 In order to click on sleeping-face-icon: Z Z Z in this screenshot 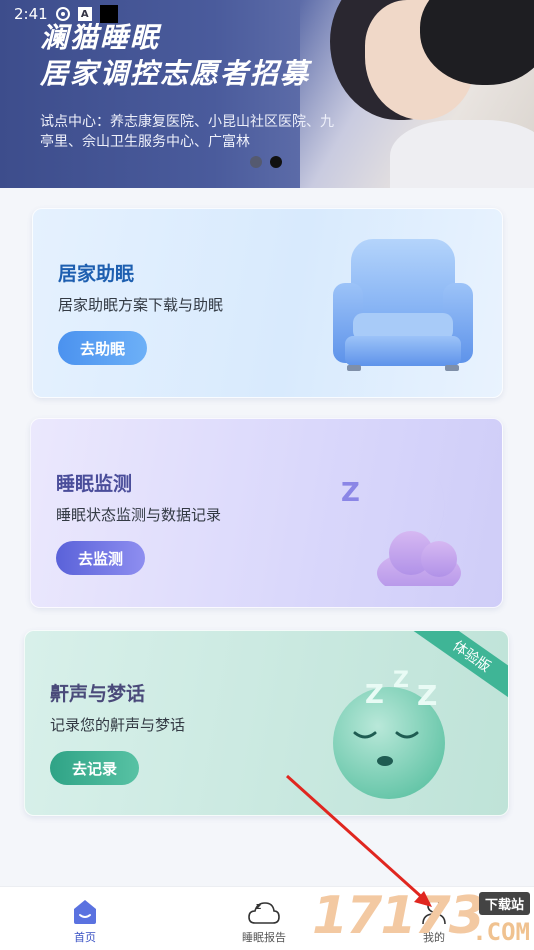, I will do `click(389, 733)`.